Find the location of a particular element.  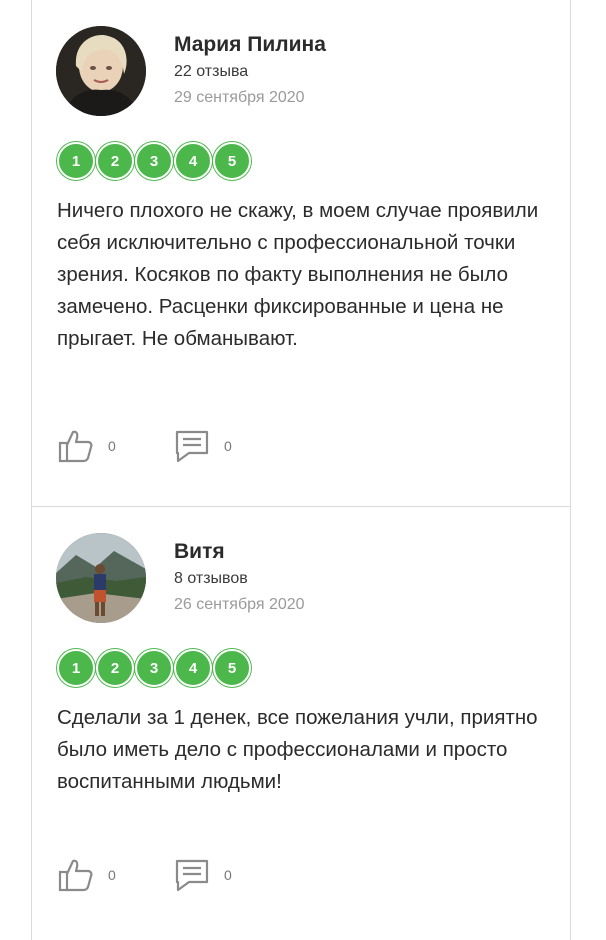

author-name: Мария Пилина is located at coordinates (250, 45).